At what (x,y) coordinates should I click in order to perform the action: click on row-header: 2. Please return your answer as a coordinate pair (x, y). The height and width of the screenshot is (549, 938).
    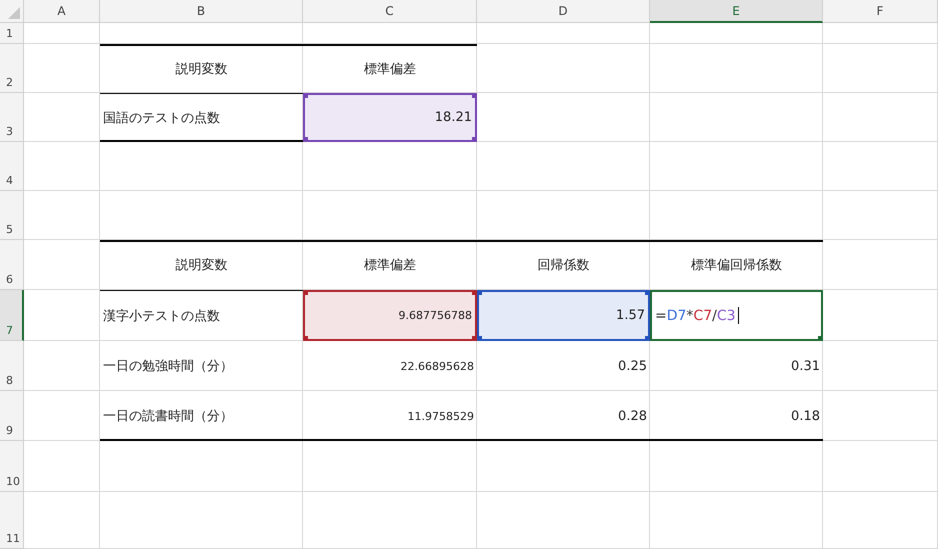
    Looking at the image, I should click on (12, 68).